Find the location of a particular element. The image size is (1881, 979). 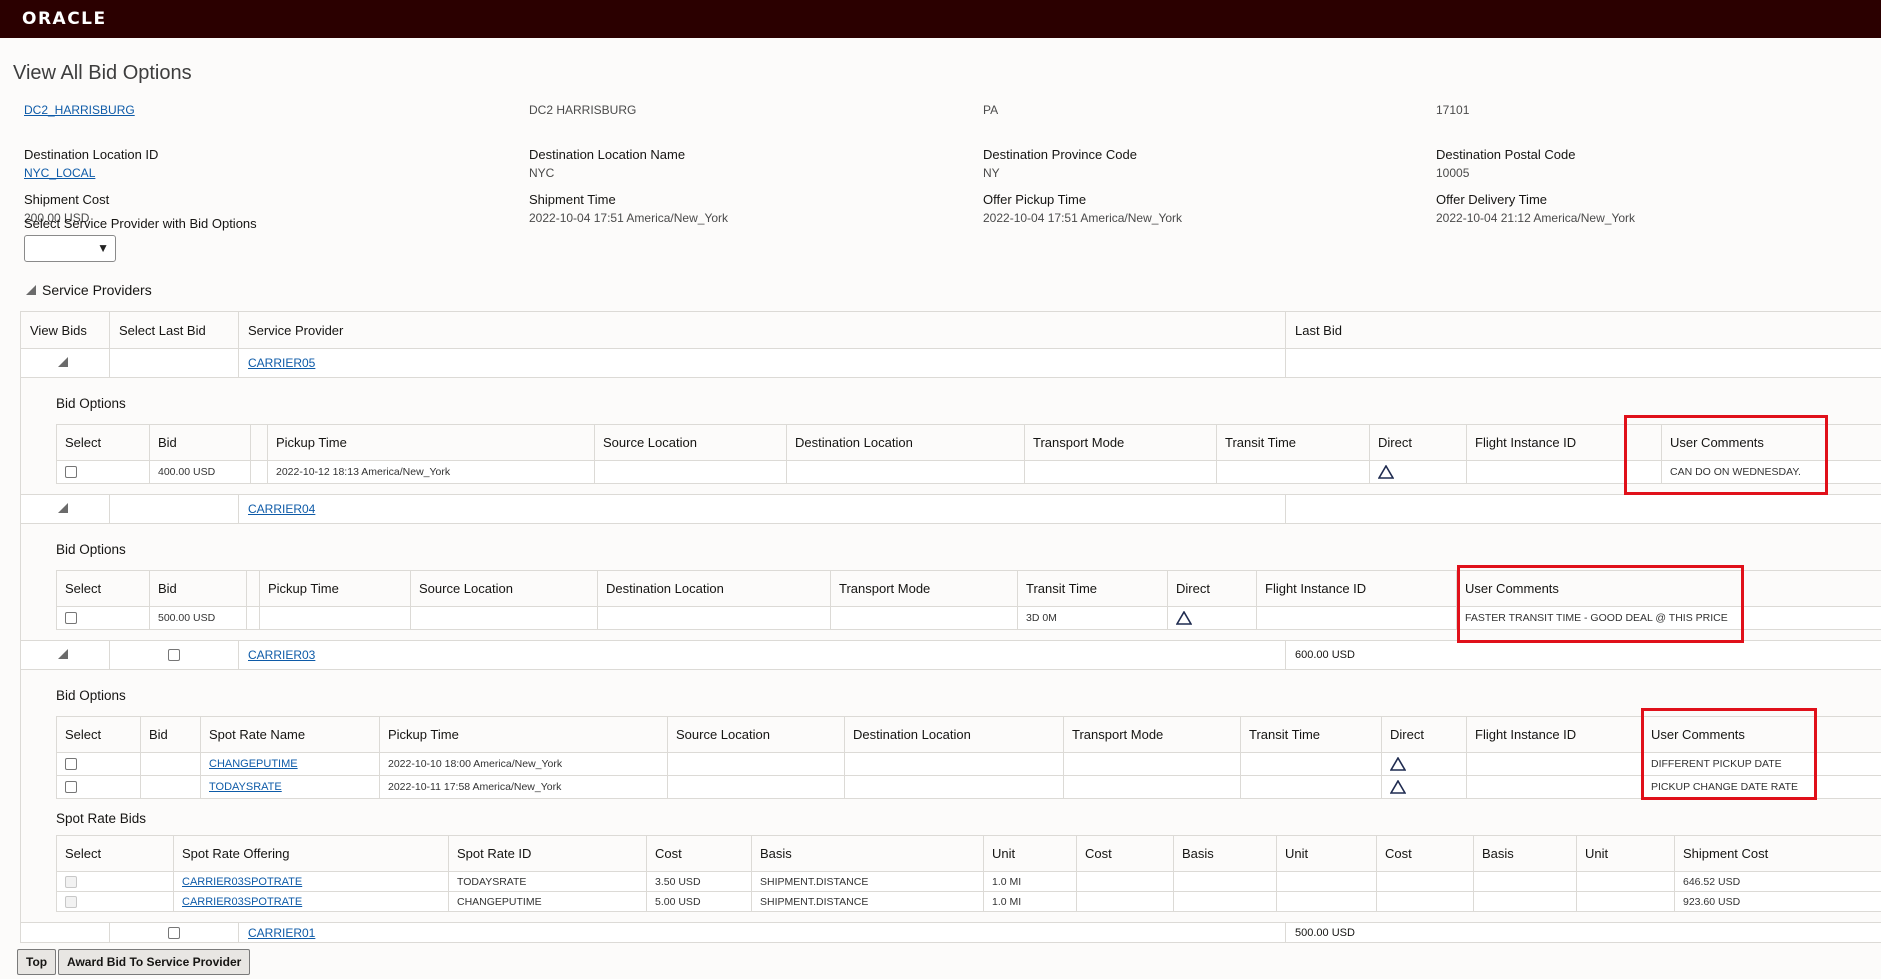

unit-cell: 1.0 MI is located at coordinates (1030, 901).